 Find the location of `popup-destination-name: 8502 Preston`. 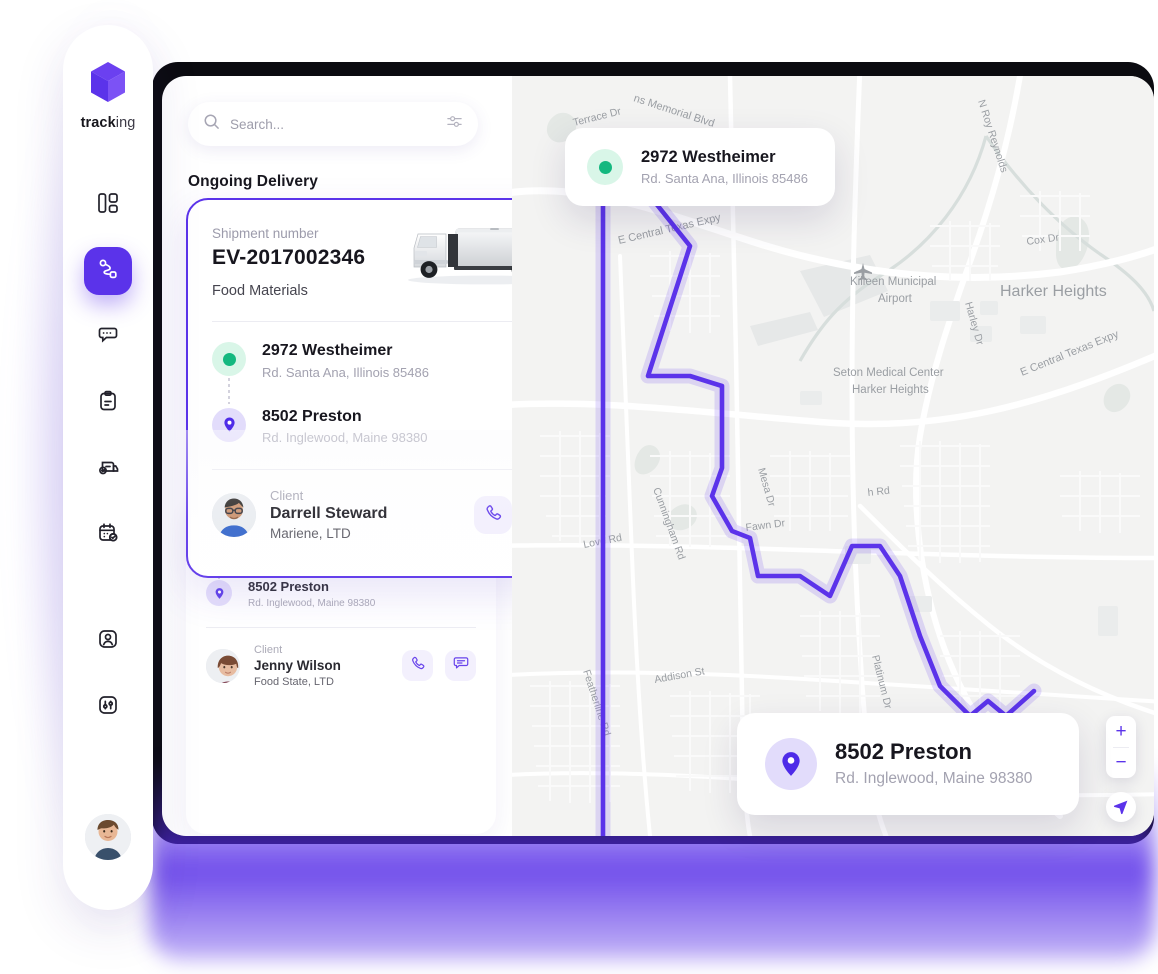

popup-destination-name: 8502 Preston is located at coordinates (903, 751).